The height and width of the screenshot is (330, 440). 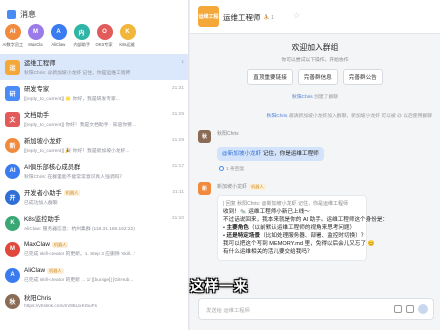 What do you see at coordinates (268, 252) in the screenshot?
I see `message-line: 有什么运维相关的活儿要交给我吗？` at bounding box center [268, 252].